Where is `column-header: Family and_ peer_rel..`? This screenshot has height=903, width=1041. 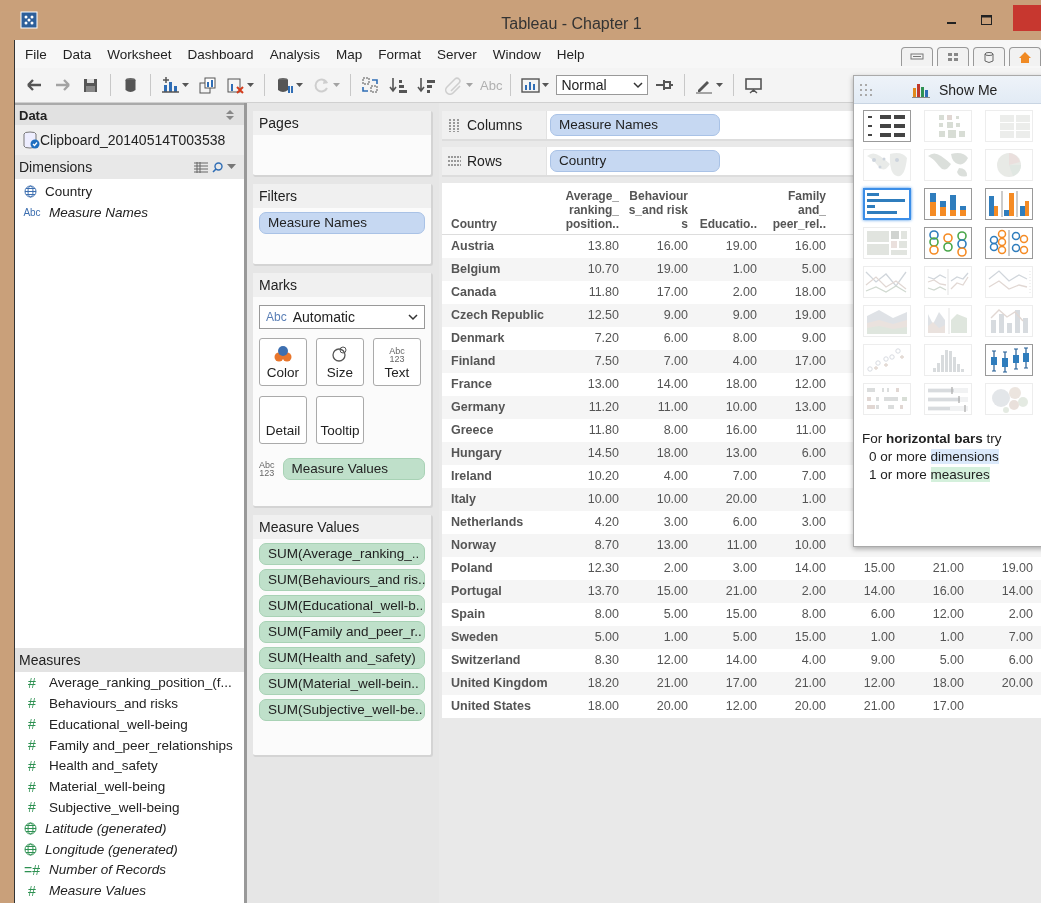 column-header: Family and_ peer_rel.. is located at coordinates (795, 209).